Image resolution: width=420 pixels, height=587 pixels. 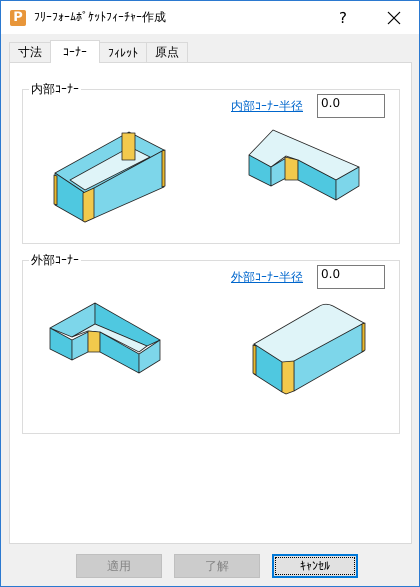 What do you see at coordinates (55, 89) in the screenshot?
I see `group-title: 内部ｺｰﾅｰ` at bounding box center [55, 89].